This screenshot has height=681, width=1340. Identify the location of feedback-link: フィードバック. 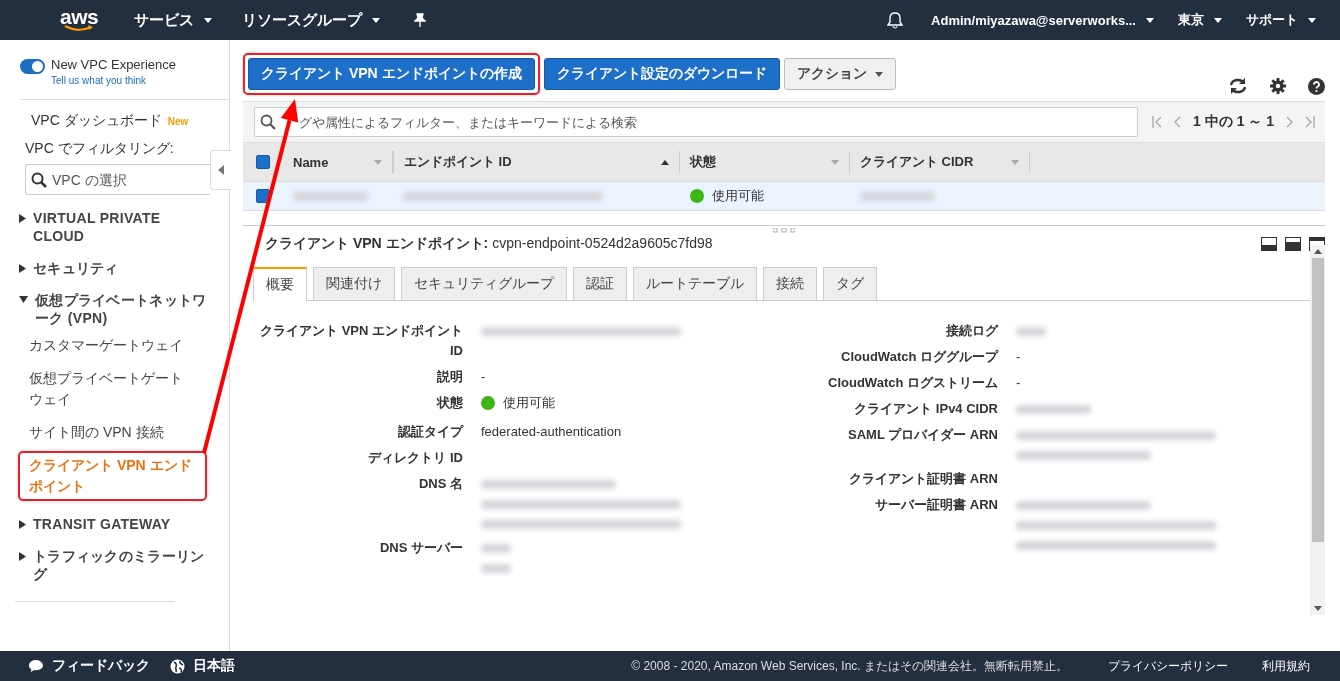
(89, 666).